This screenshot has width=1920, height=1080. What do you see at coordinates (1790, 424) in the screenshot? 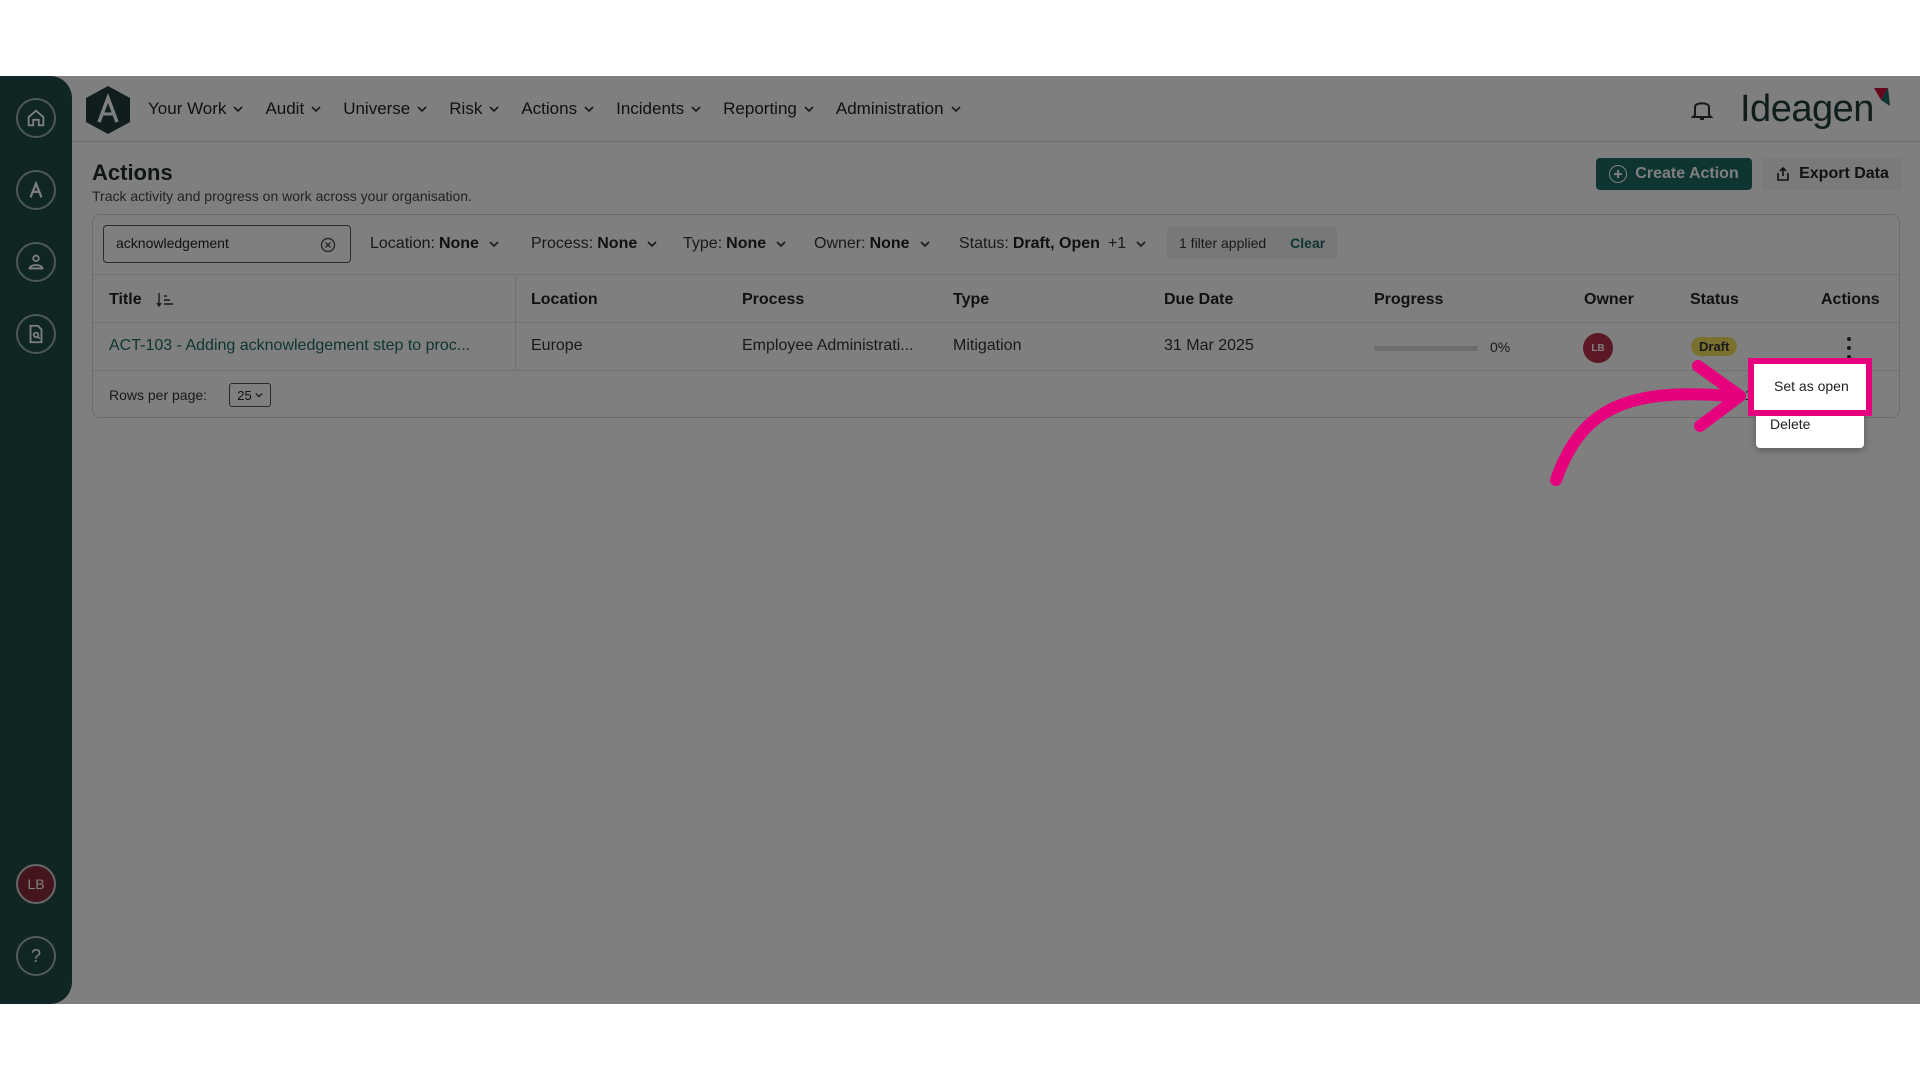
I see `menu-item-delete: Delete` at bounding box center [1790, 424].